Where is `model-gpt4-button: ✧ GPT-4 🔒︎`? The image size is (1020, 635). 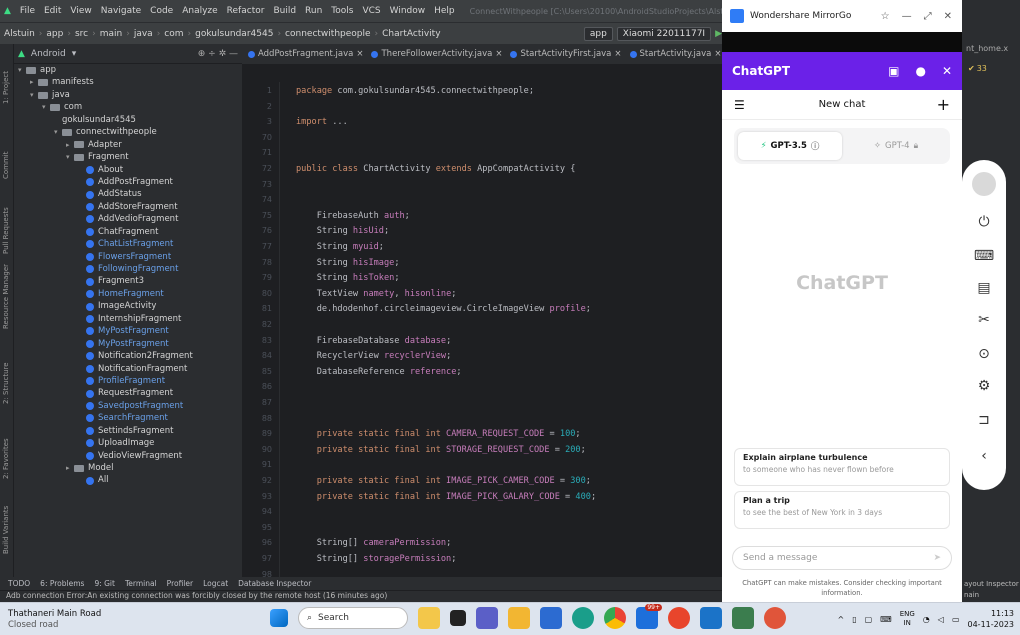
model-gpt4-button: ✧ GPT-4 🔒︎ is located at coordinates (896, 146).